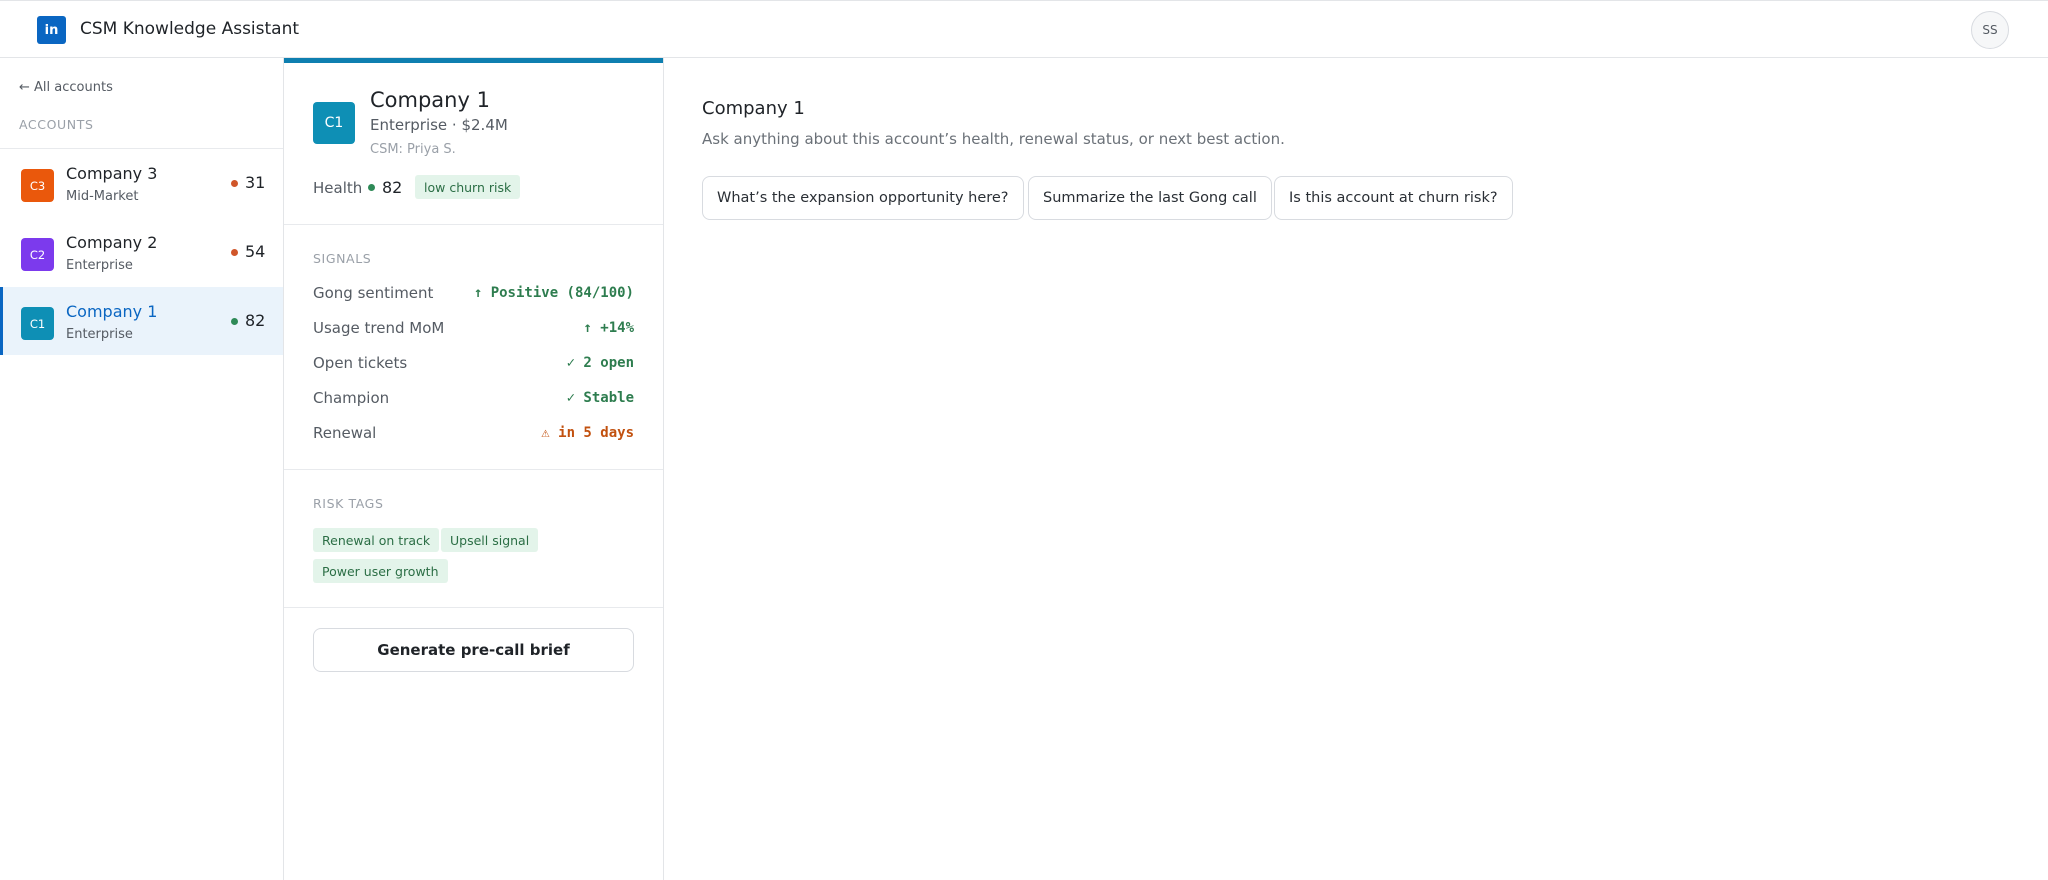 This screenshot has height=880, width=2048. Describe the element at coordinates (351, 398) in the screenshot. I see `signal-label: Champion` at that location.